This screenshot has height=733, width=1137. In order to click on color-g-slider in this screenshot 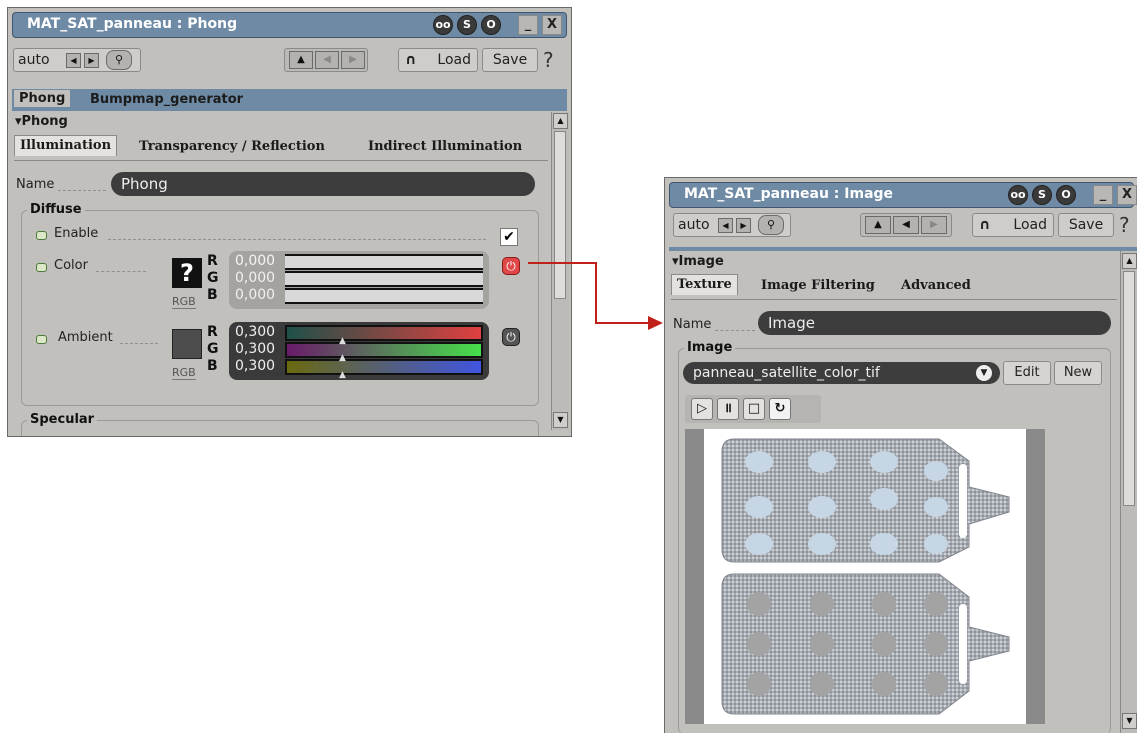, I will do `click(384, 279)`.